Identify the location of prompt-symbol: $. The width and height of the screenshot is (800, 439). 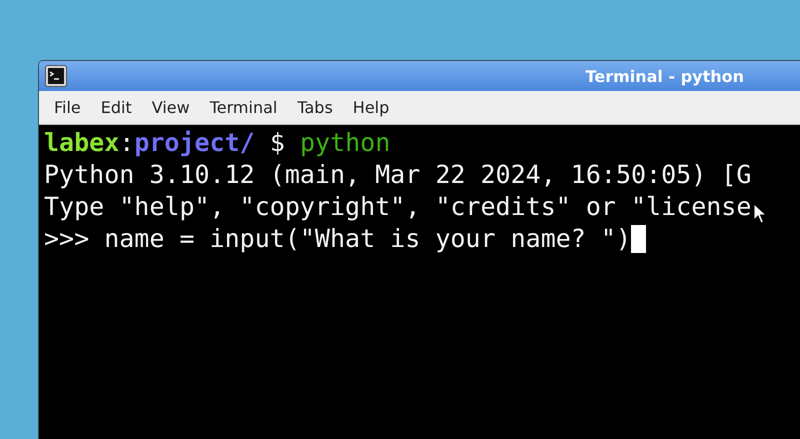
(277, 143).